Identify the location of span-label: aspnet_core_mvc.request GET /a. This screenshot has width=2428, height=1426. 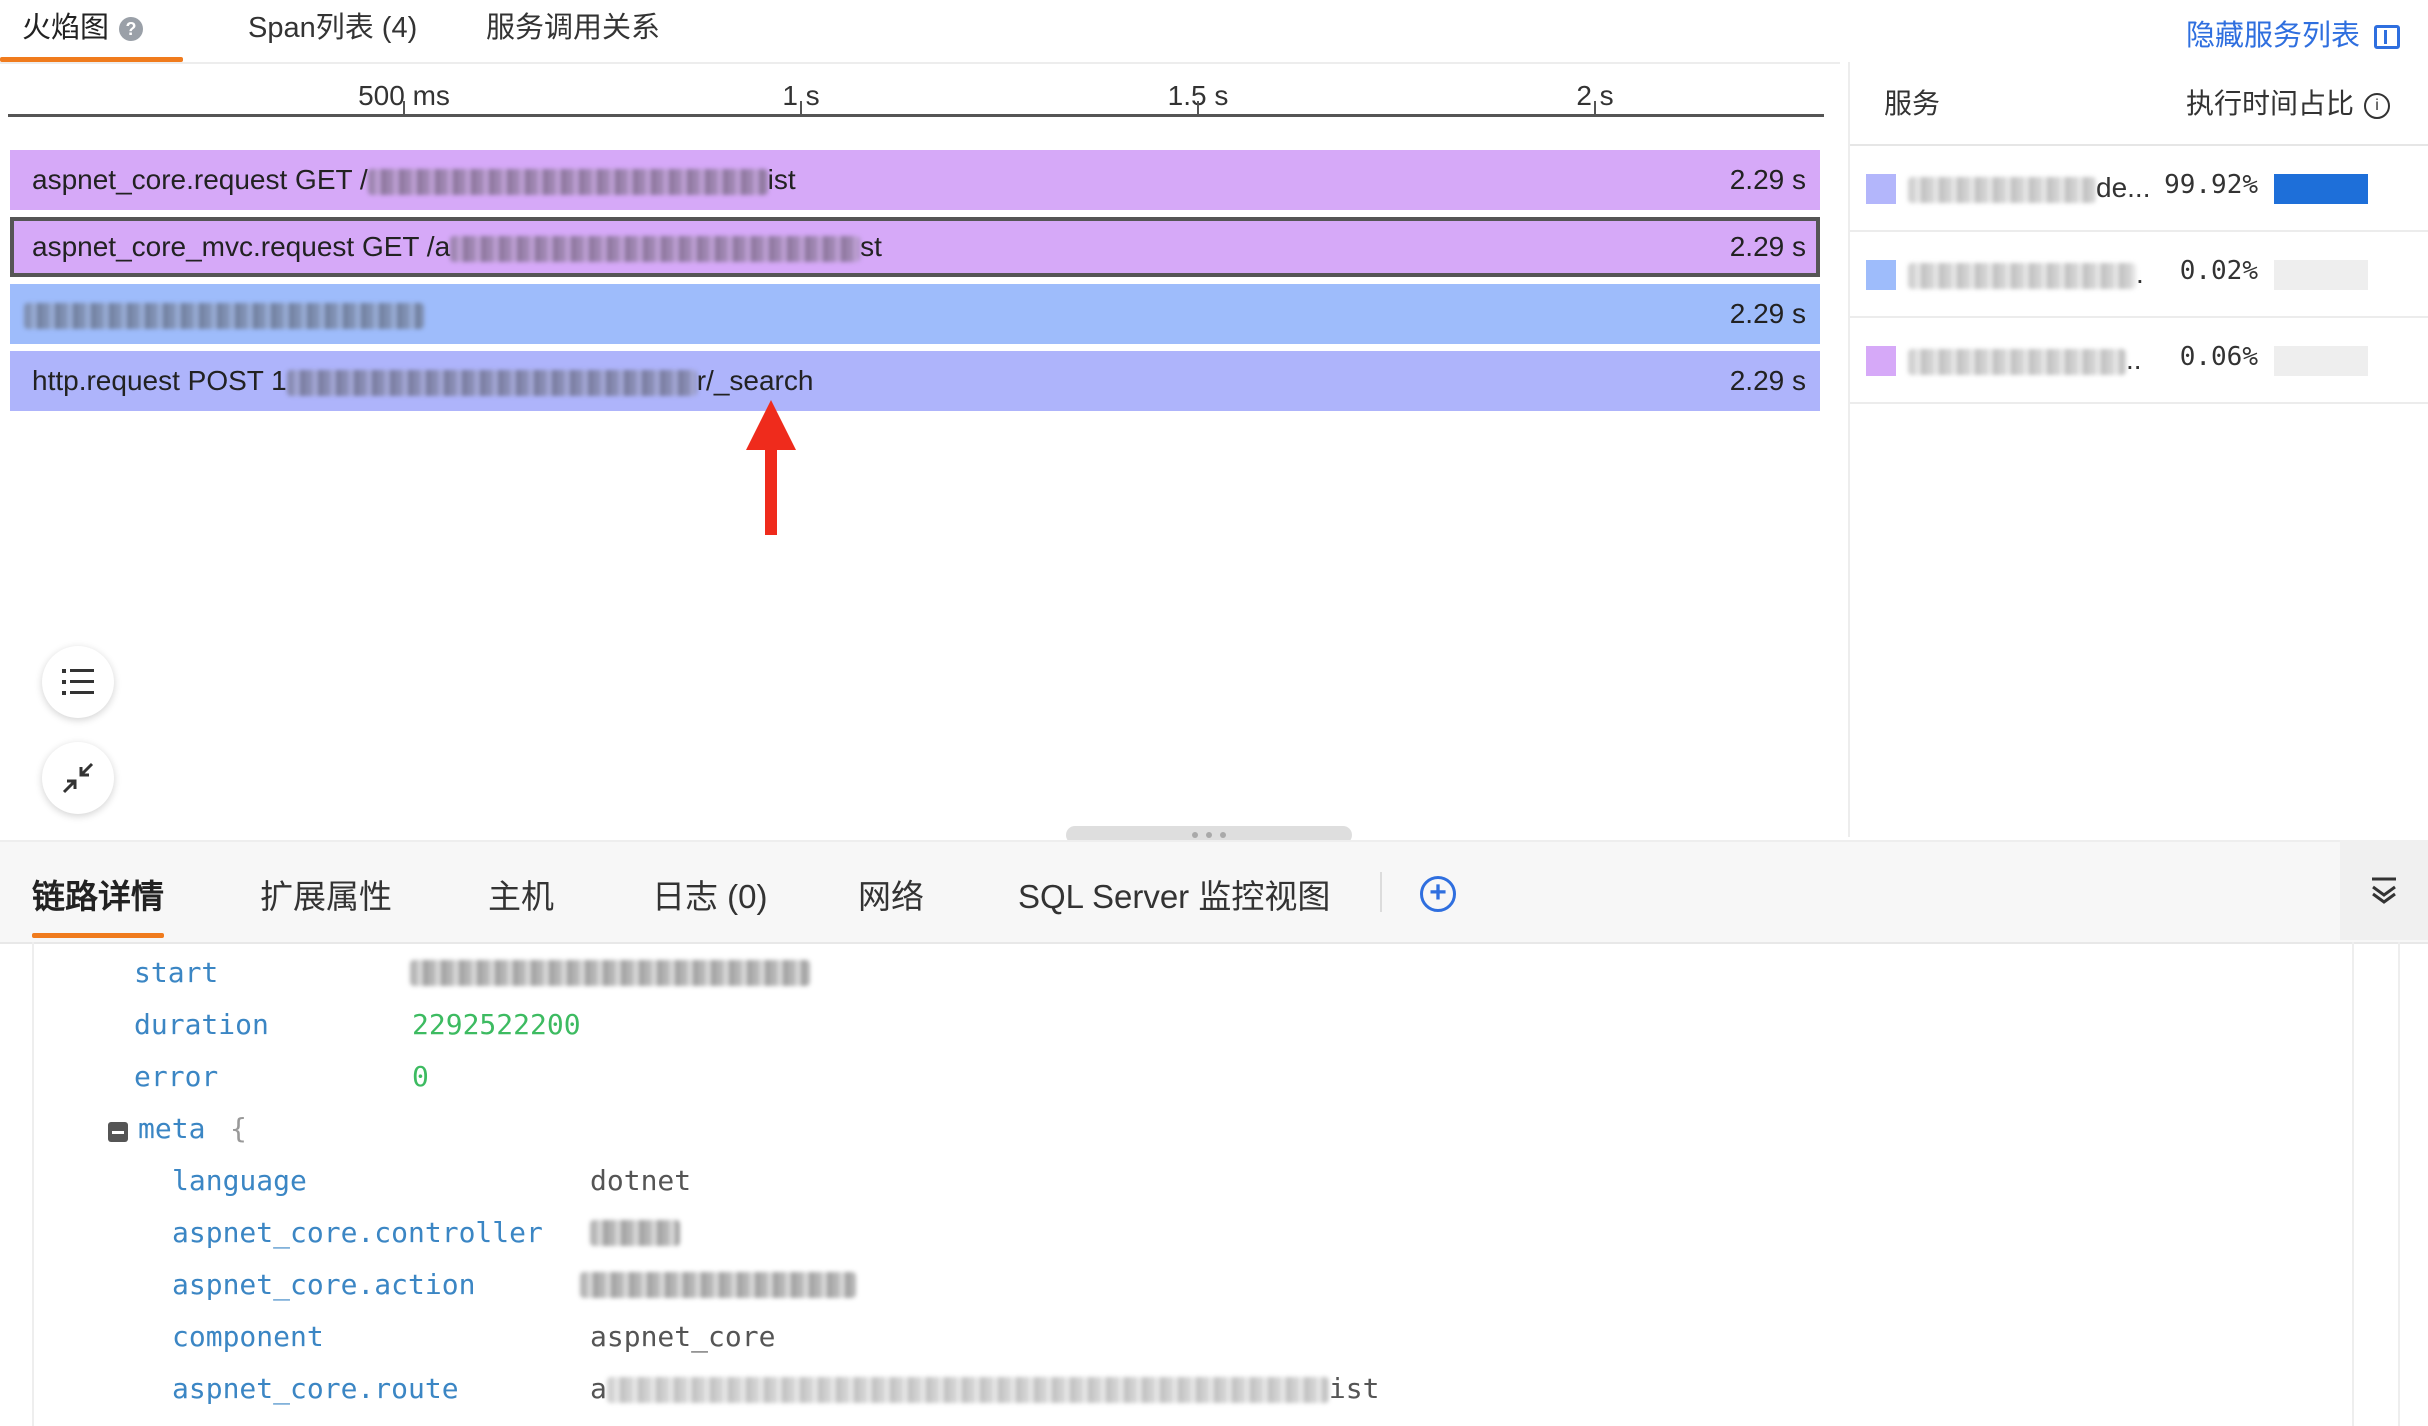
(241, 246).